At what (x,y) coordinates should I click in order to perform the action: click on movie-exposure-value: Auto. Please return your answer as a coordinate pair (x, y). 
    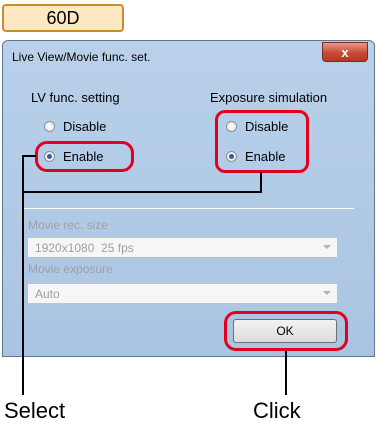
    Looking at the image, I should click on (47, 293).